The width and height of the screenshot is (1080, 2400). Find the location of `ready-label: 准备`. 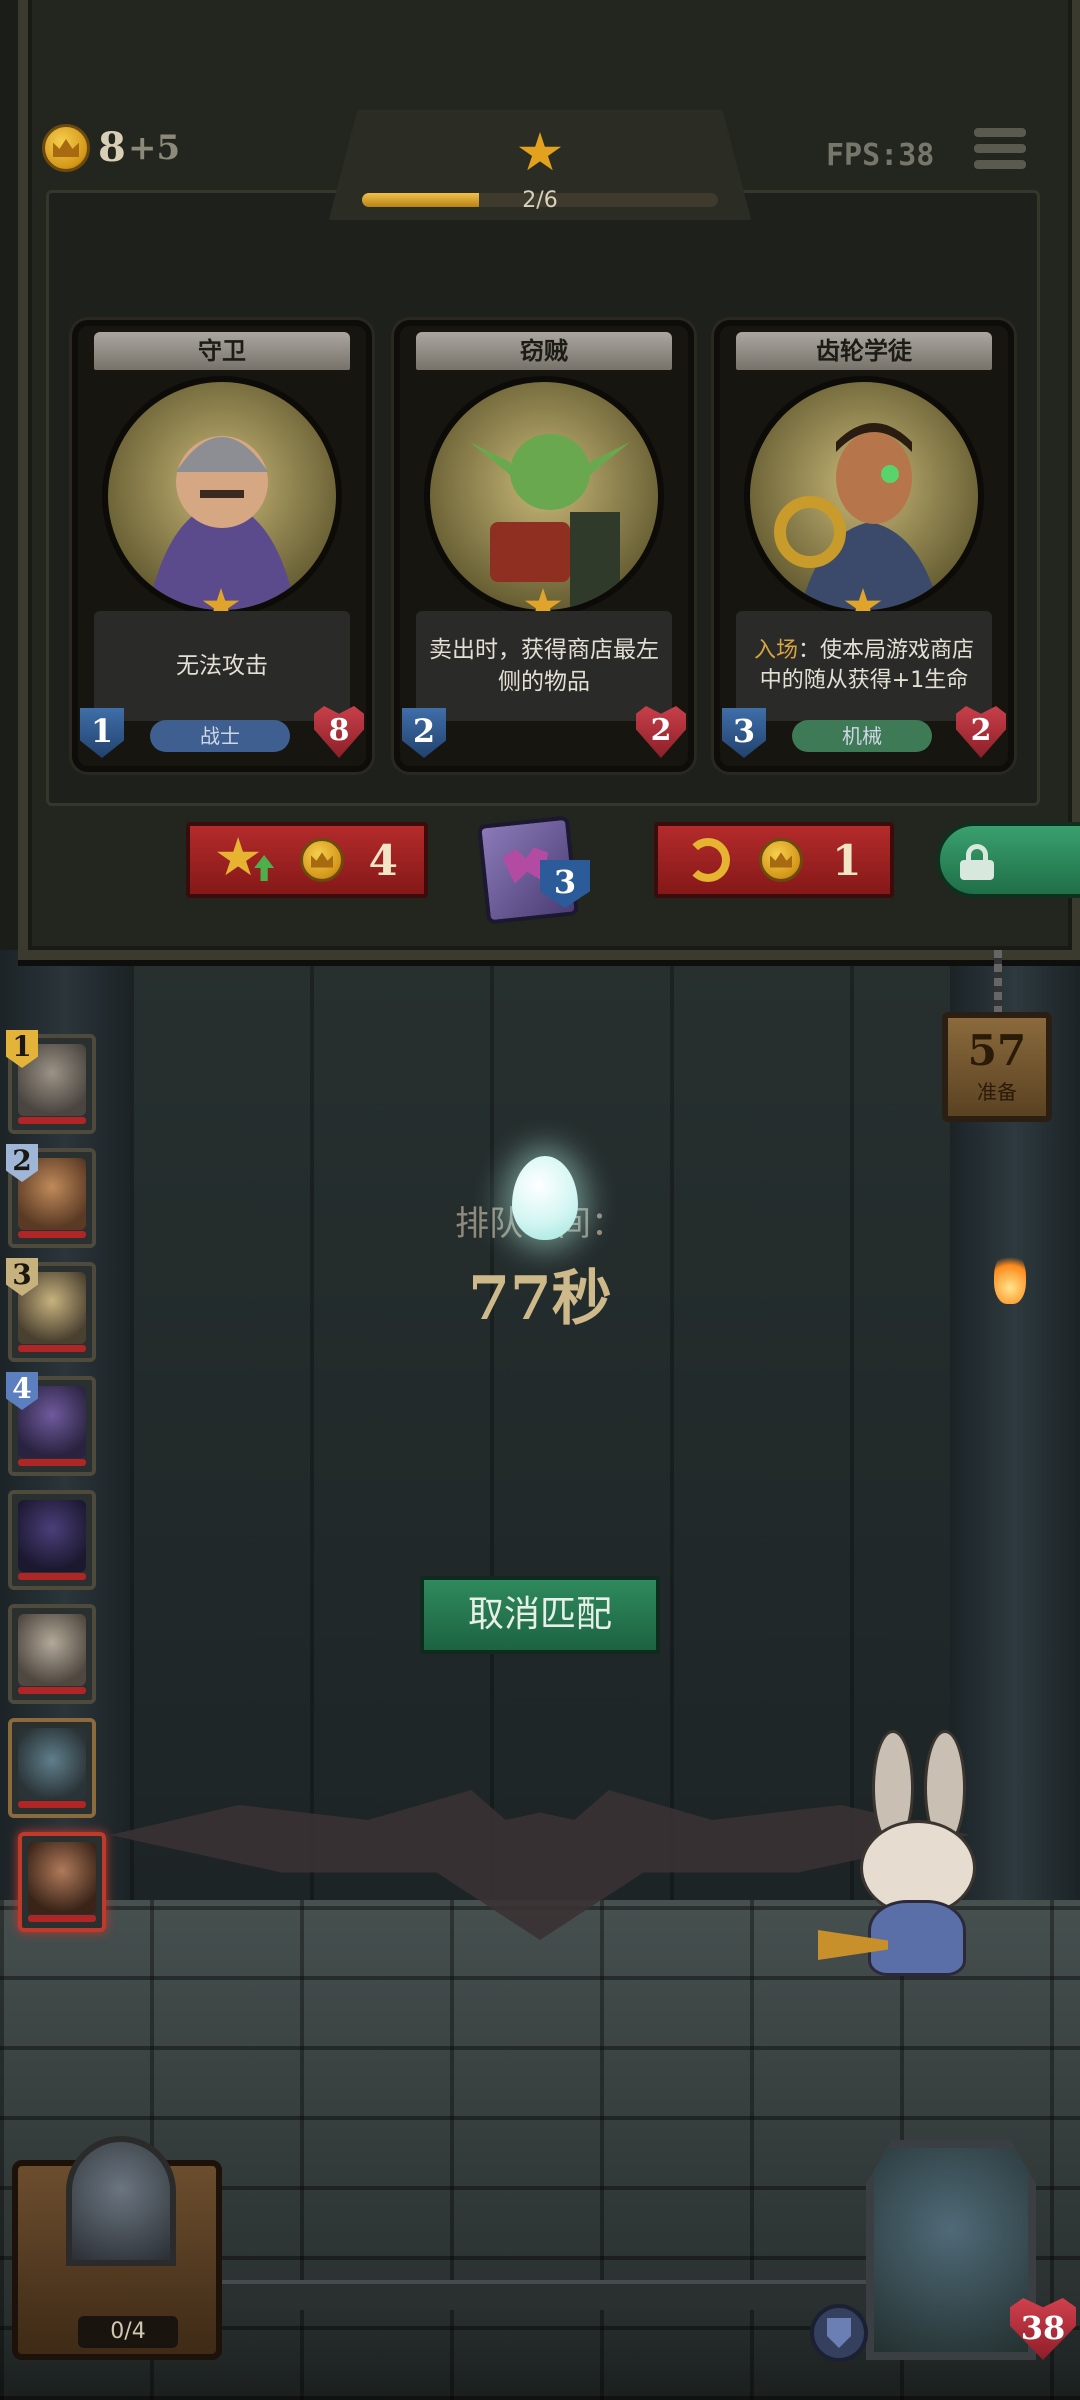

ready-label: 准备 is located at coordinates (997, 1092).